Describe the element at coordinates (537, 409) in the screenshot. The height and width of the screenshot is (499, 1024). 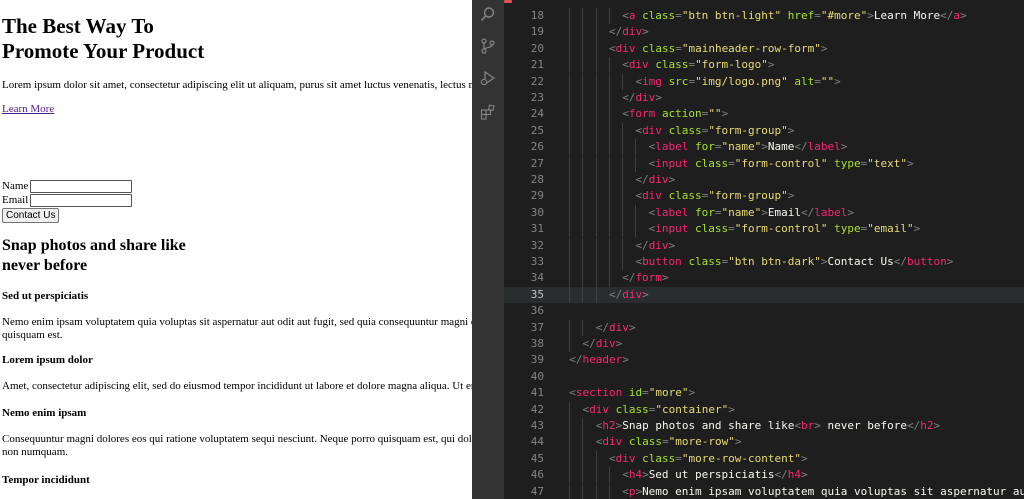
I see `line-number: 42` at that location.